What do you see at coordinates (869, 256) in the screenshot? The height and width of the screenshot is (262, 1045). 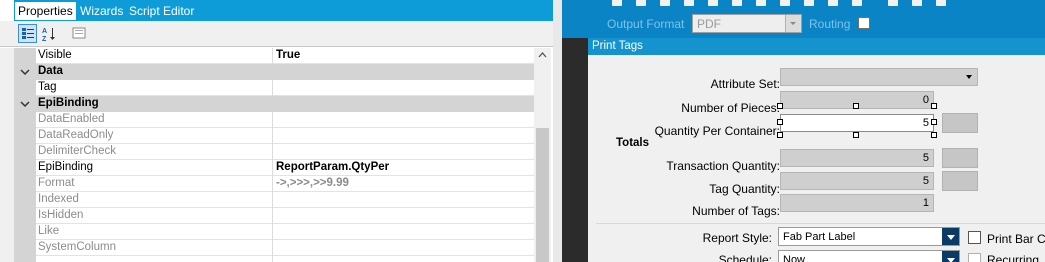 I see `schedule-select: Now` at bounding box center [869, 256].